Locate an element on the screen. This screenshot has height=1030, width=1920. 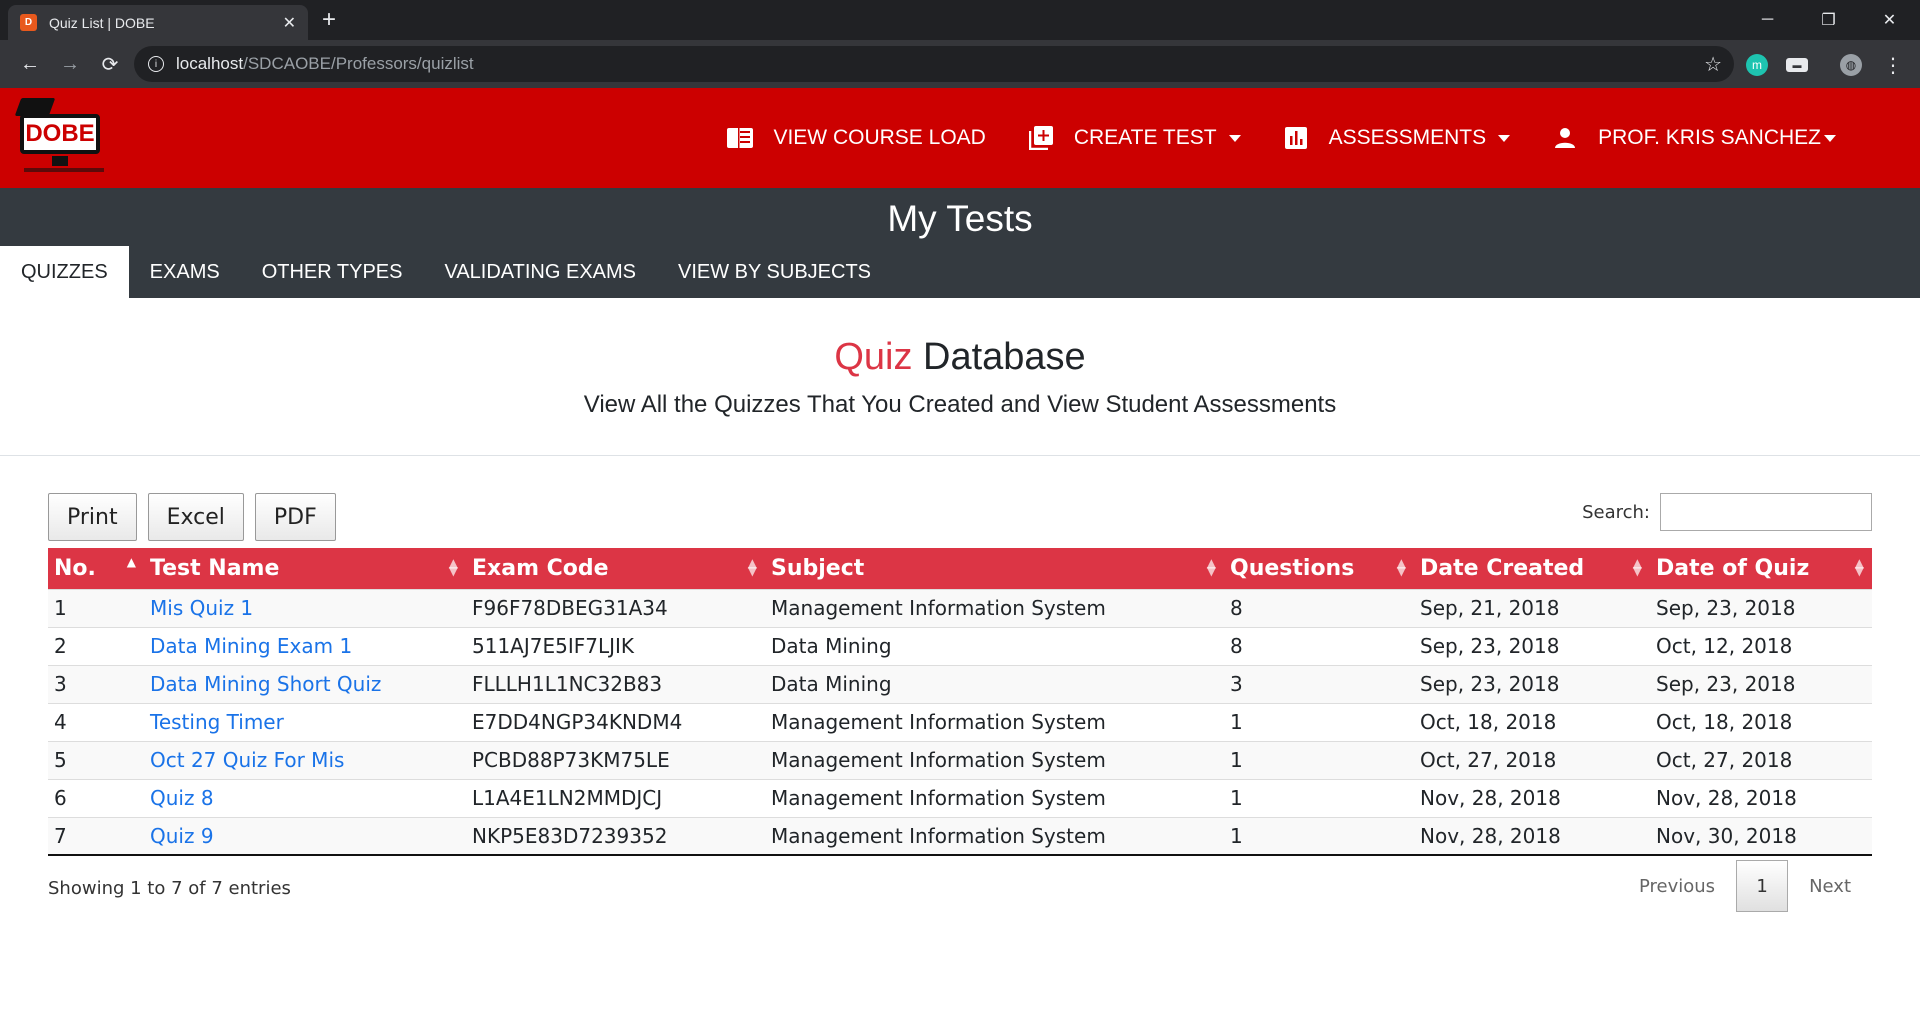
bar-chart-icon is located at coordinates (1296, 138).